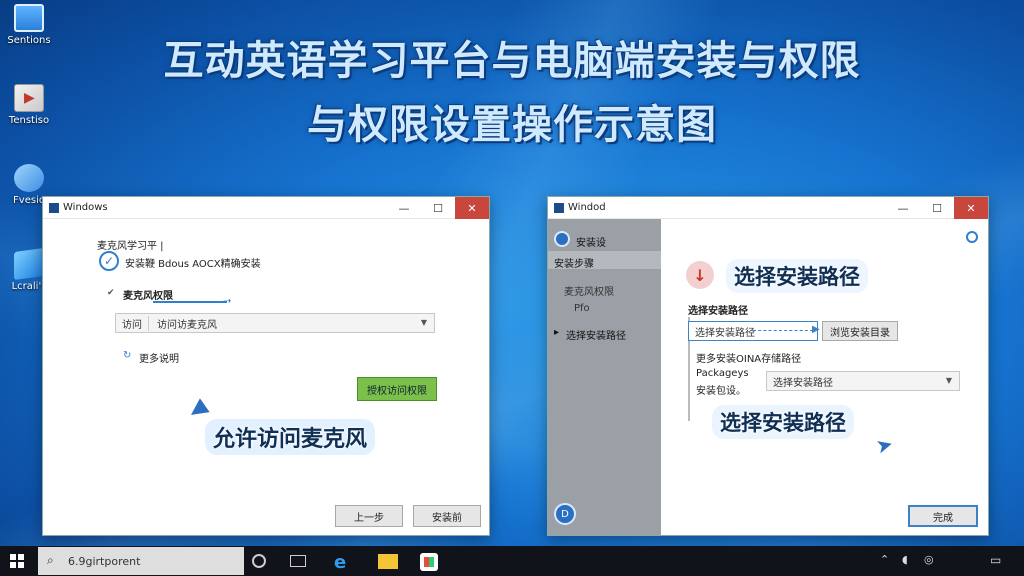 The image size is (1024, 576). What do you see at coordinates (783, 422) in the screenshot?
I see `callout-select-path-bottom: 选择安装路径` at bounding box center [783, 422].